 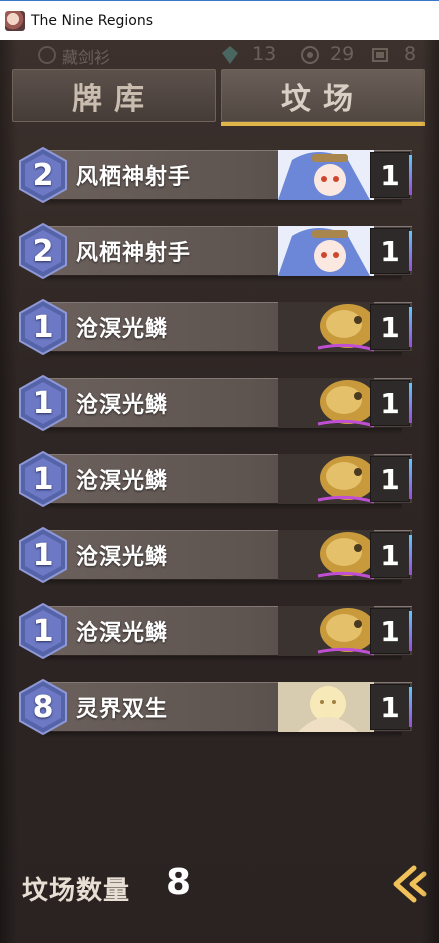 I want to click on card-art-glowing-twins, so click(x=326, y=707).